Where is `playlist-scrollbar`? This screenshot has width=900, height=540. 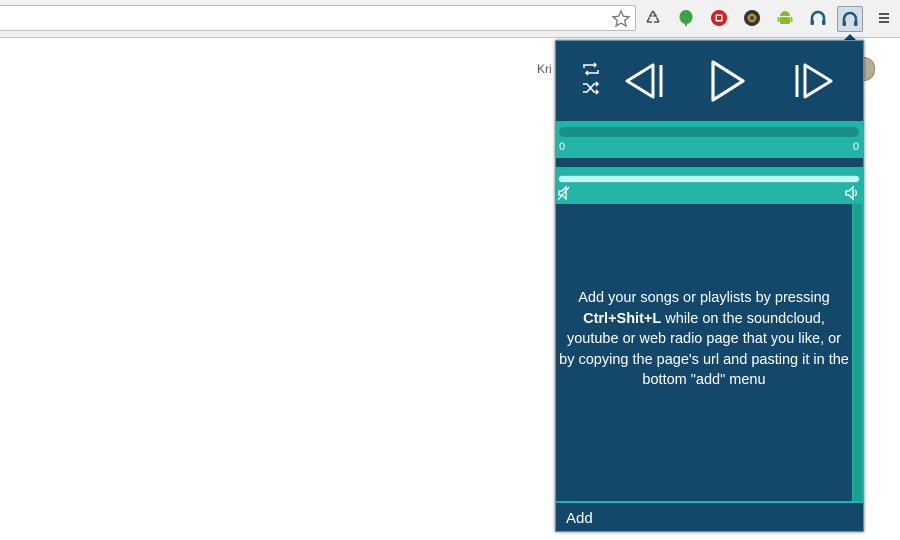 playlist-scrollbar is located at coordinates (857, 352).